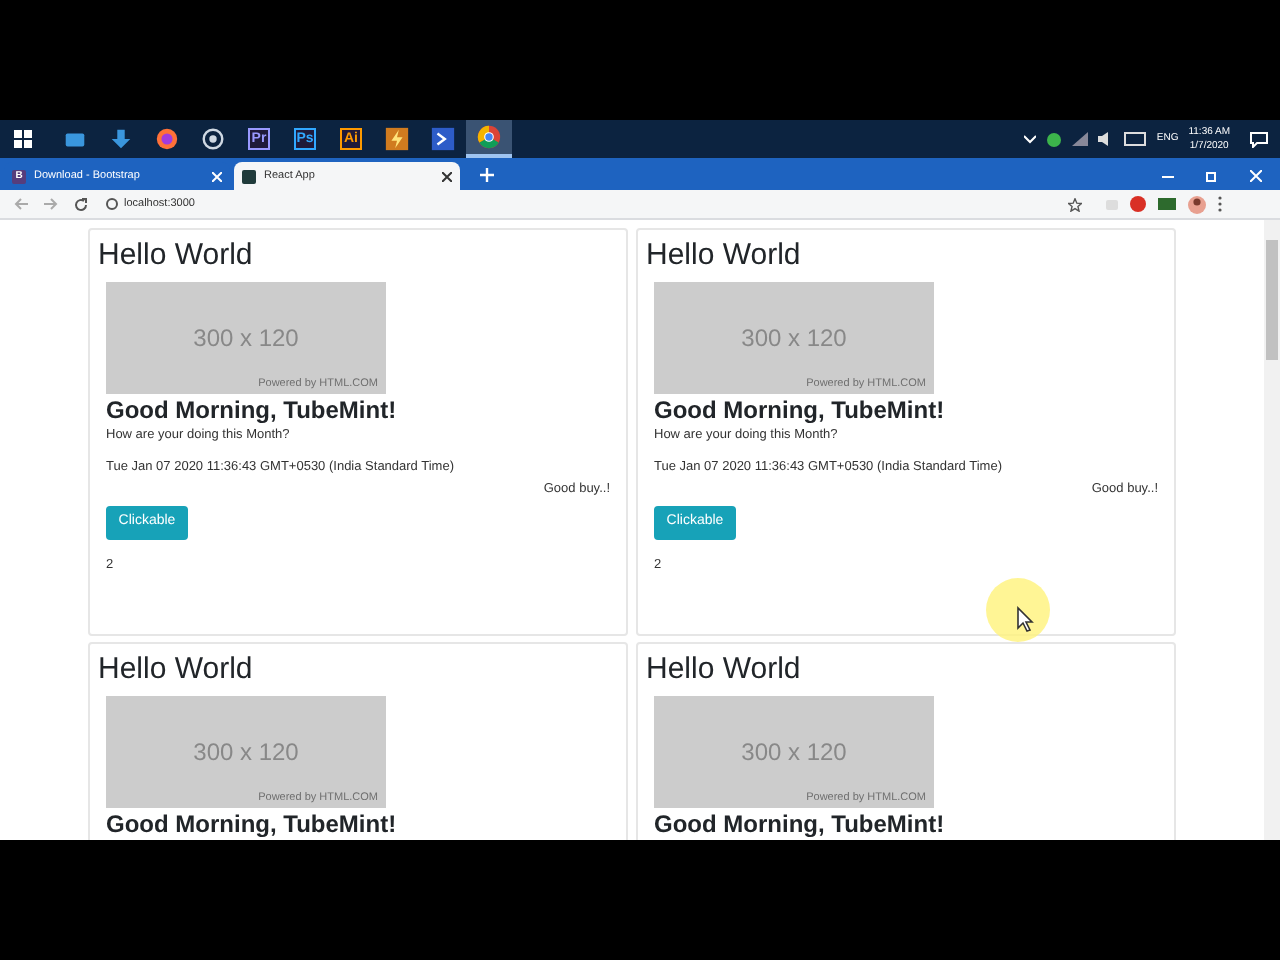 This screenshot has height=960, width=1280. What do you see at coordinates (487, 175) in the screenshot?
I see `new-tab-icon` at bounding box center [487, 175].